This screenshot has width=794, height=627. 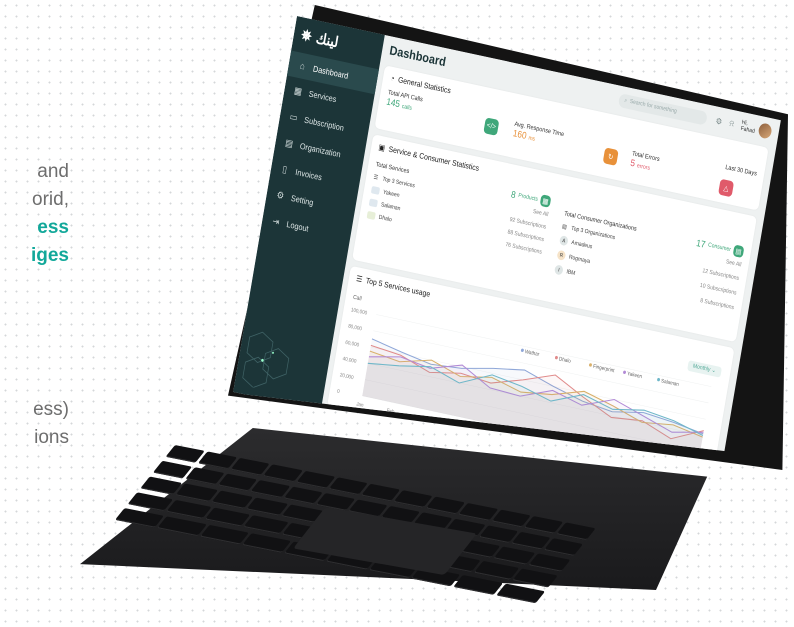 I want to click on legend-label: Yakeen, so click(x=635, y=376).